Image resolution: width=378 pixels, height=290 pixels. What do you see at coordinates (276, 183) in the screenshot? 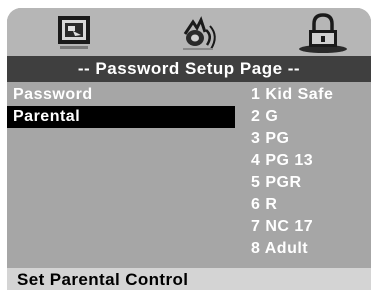
I see `rating-option-pgr: 5 PGR` at bounding box center [276, 183].